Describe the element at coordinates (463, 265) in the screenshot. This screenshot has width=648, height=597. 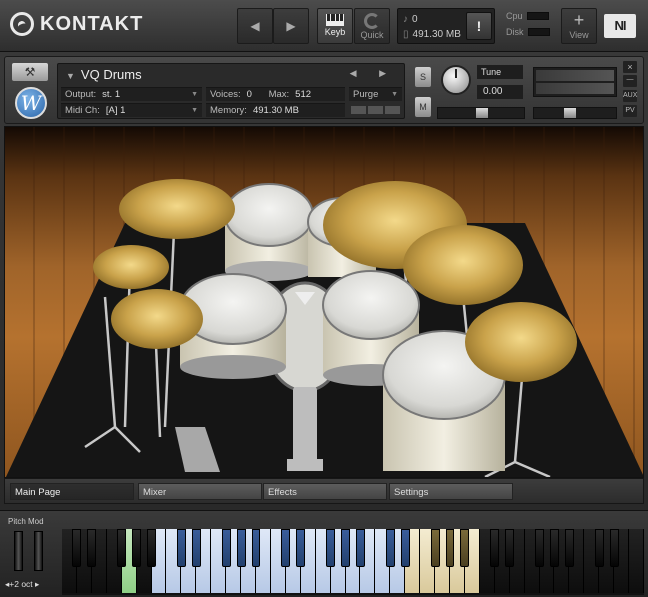
I see `crash-cymbal-right` at that location.